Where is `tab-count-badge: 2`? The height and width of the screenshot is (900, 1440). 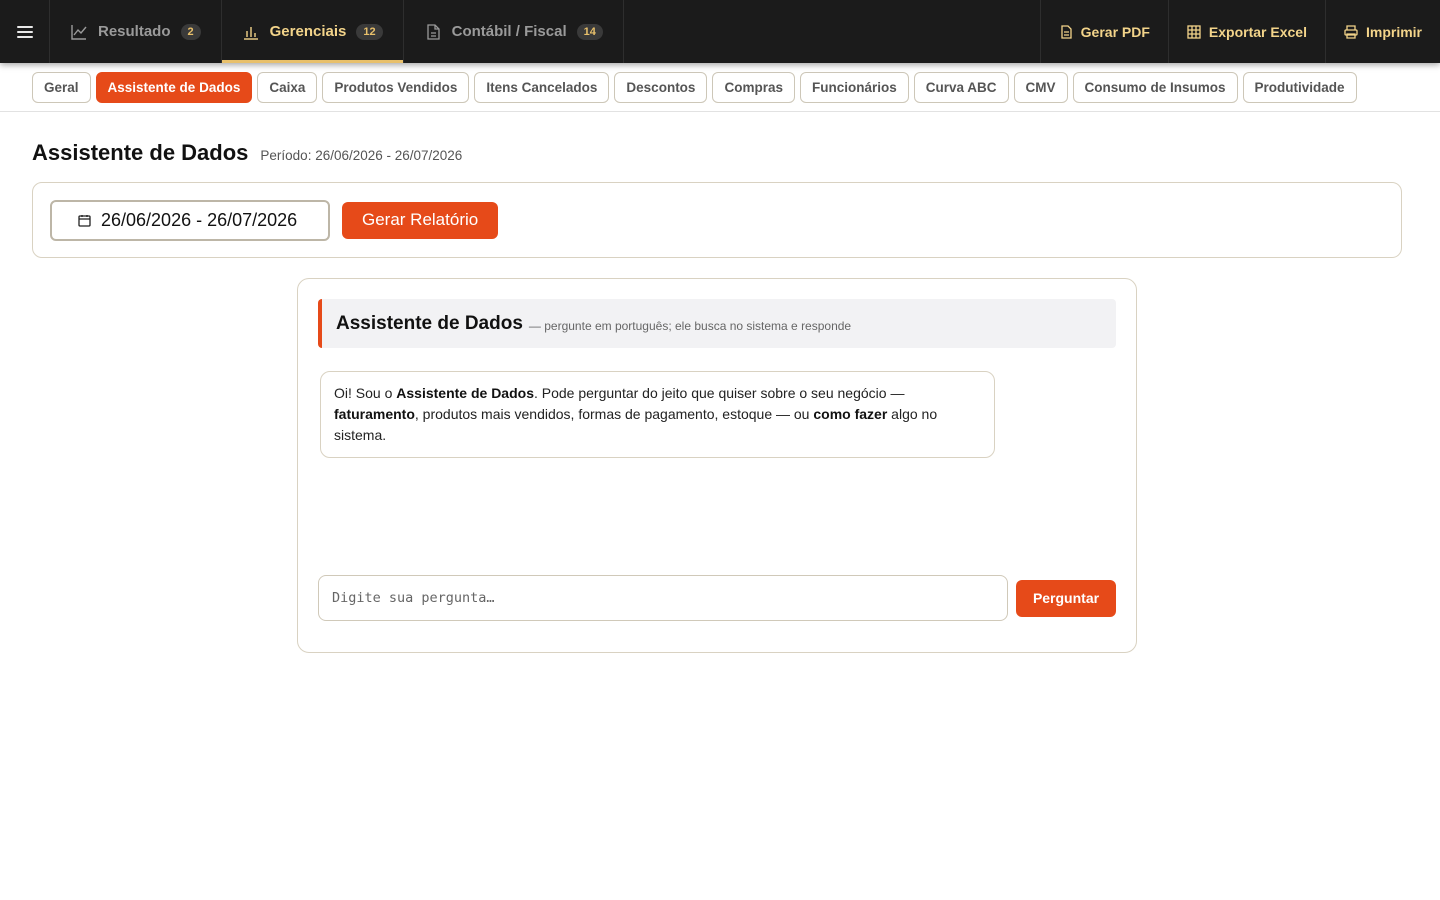
tab-count-badge: 2 is located at coordinates (190, 31).